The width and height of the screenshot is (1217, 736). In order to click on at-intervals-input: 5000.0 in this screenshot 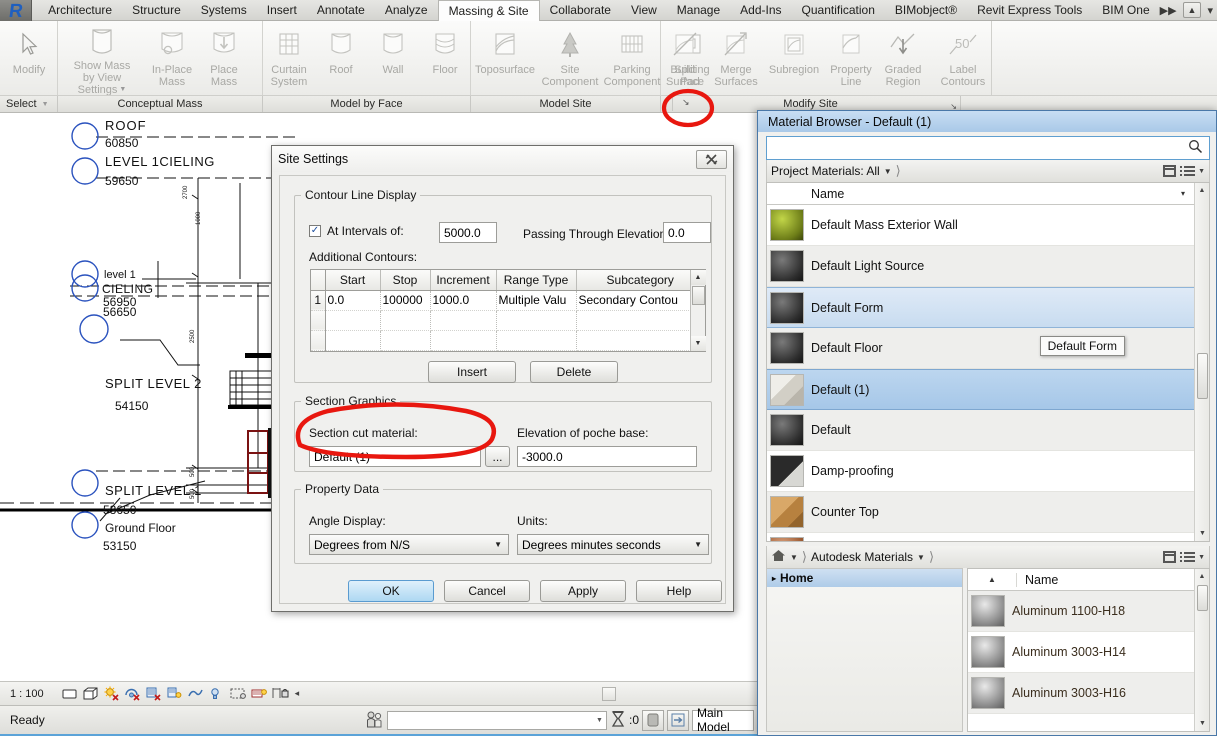, I will do `click(468, 232)`.